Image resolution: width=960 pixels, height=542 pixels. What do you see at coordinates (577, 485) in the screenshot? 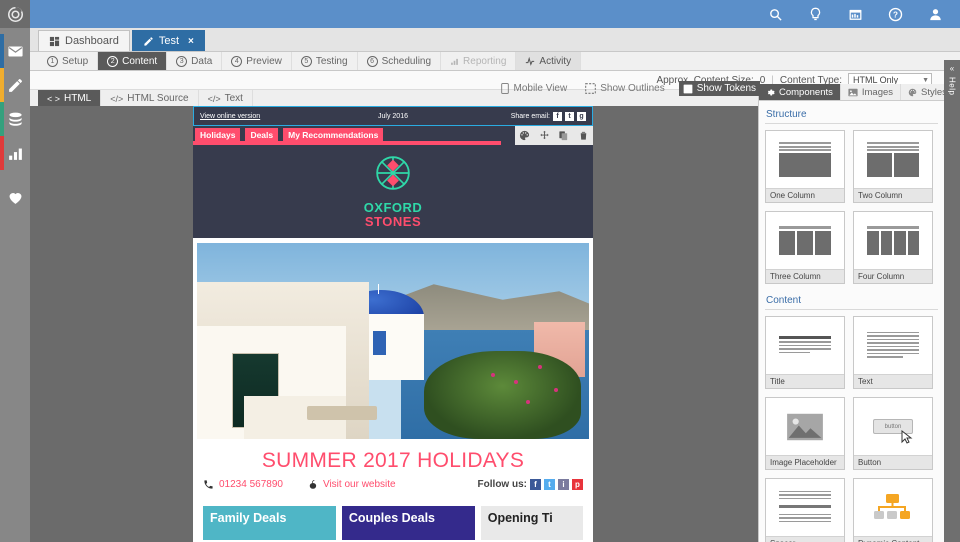
I see `pinterest-icon: p` at bounding box center [577, 485].